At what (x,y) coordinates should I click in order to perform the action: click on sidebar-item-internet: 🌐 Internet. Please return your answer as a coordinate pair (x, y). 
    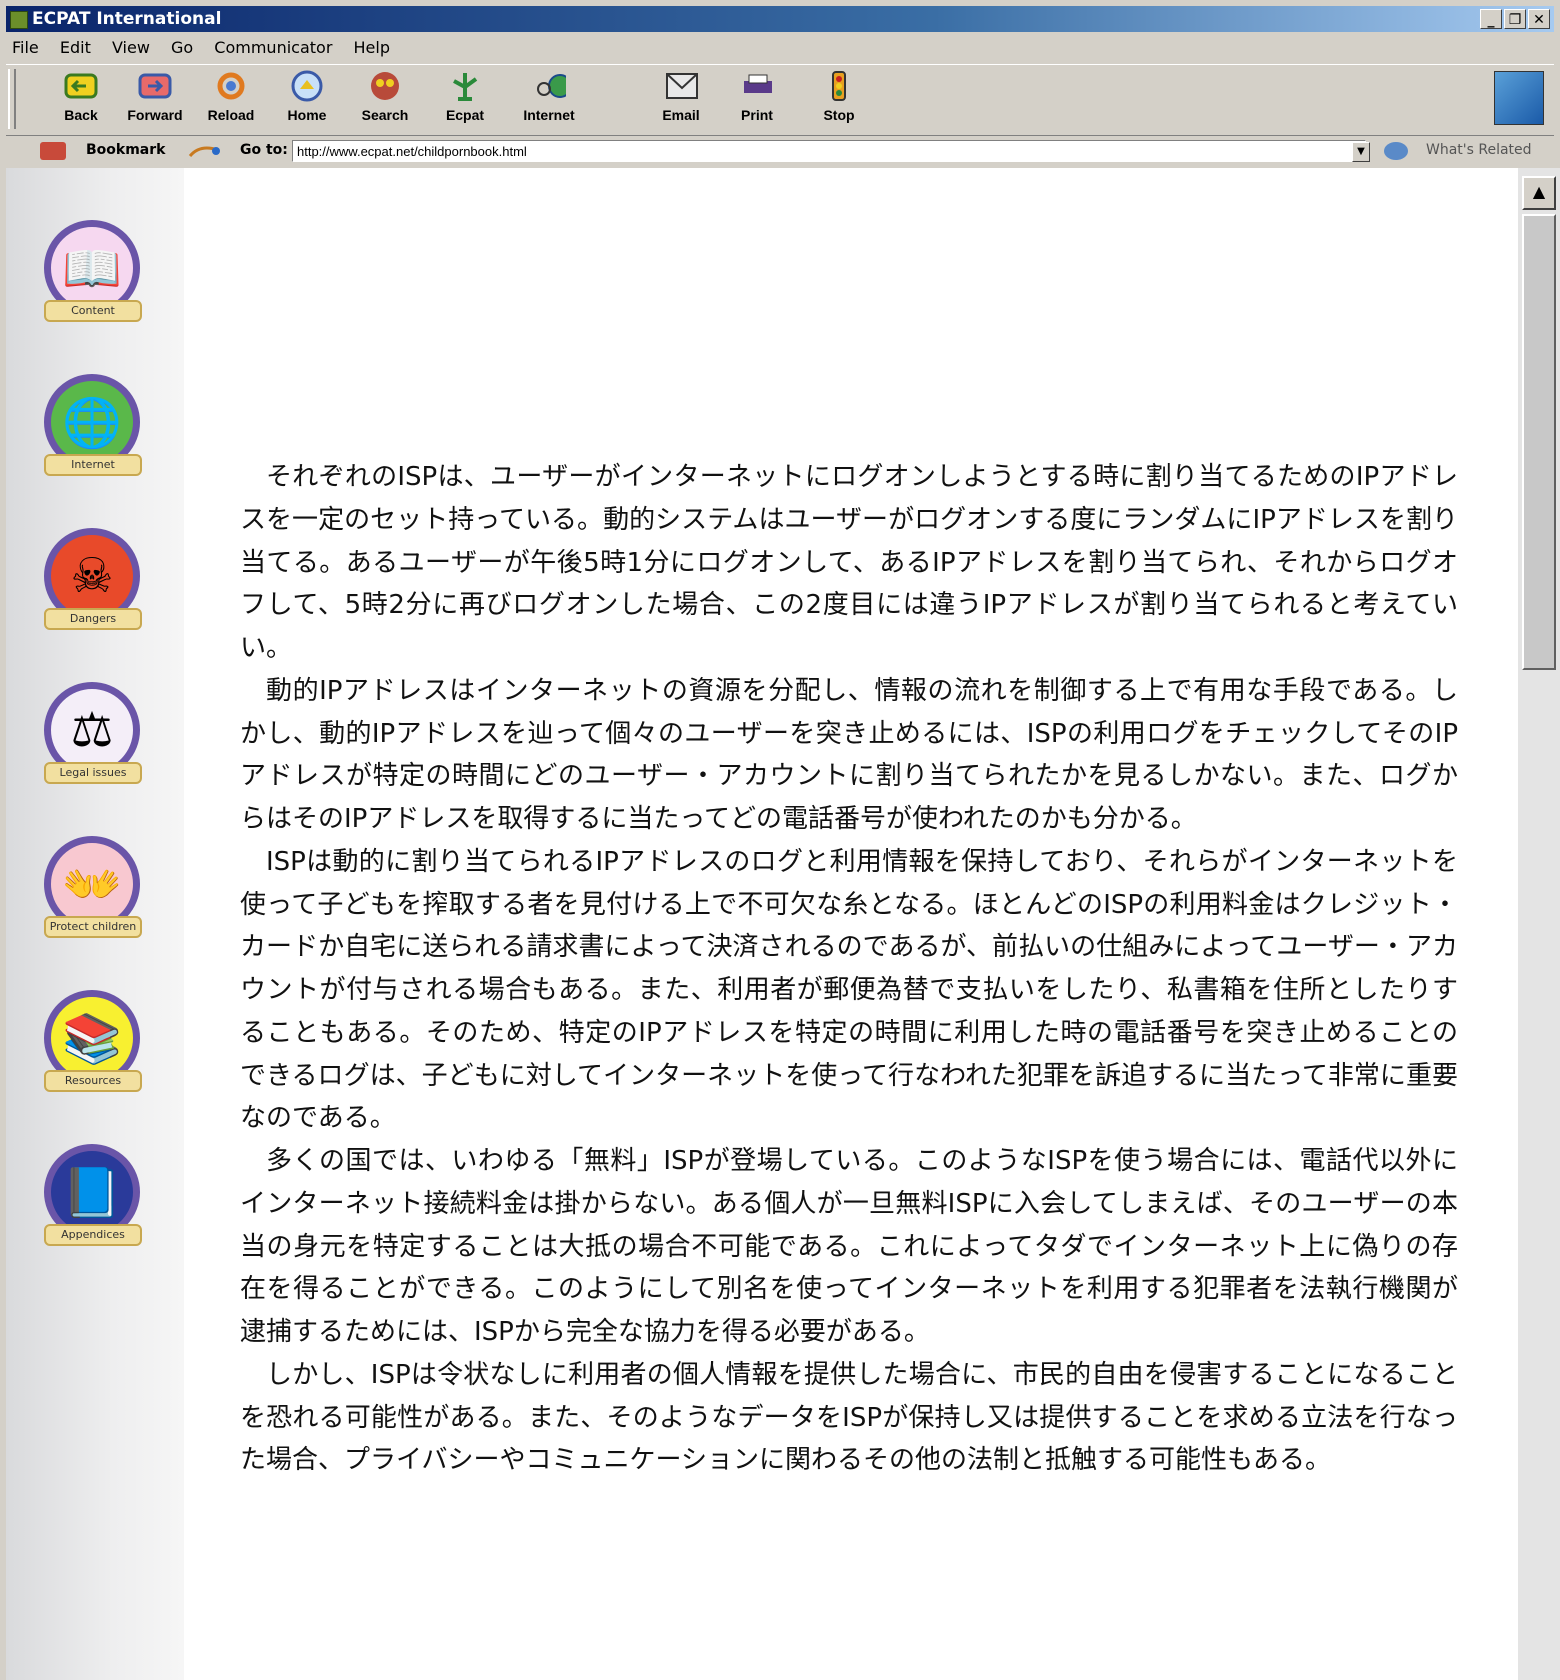
    Looking at the image, I should click on (94, 437).